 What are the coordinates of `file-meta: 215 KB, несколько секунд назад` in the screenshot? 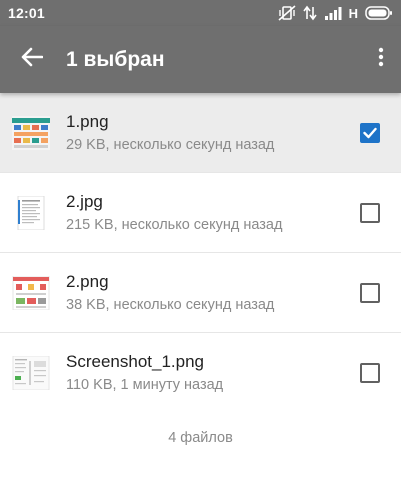 It's located at (174, 224).